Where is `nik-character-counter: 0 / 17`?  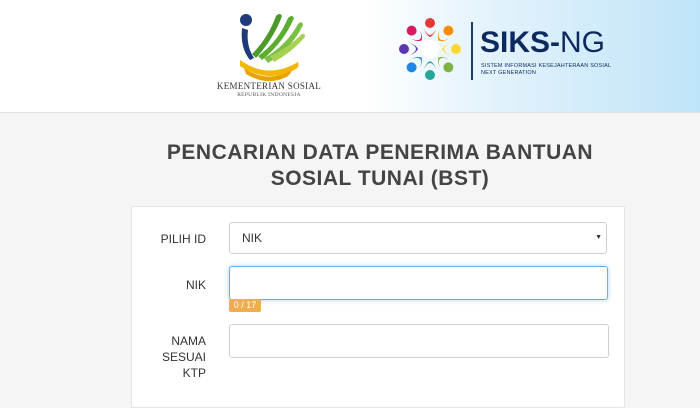
nik-character-counter: 0 / 17 is located at coordinates (245, 305).